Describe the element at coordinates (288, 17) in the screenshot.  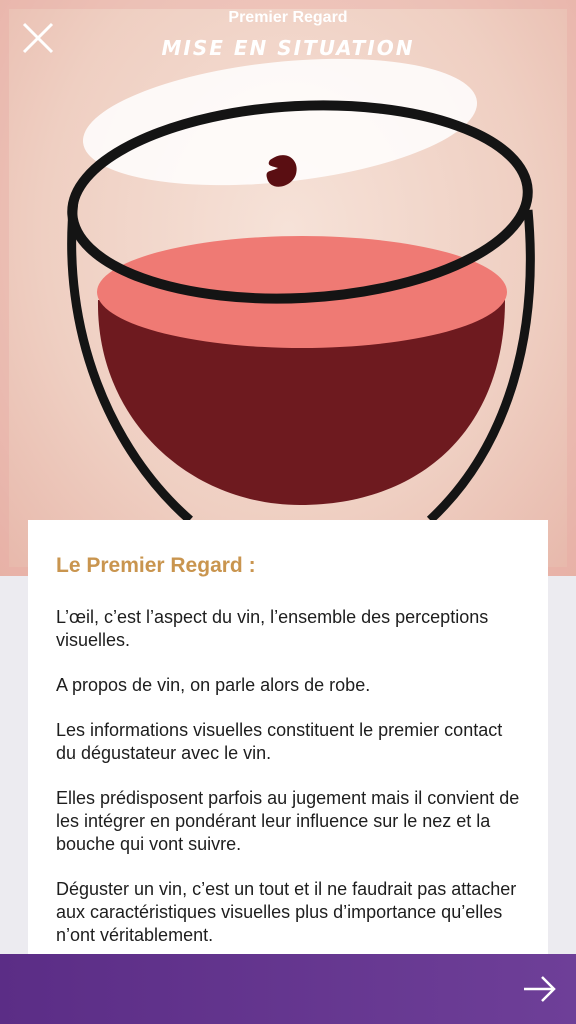
I see `page-title: Premier Regard` at that location.